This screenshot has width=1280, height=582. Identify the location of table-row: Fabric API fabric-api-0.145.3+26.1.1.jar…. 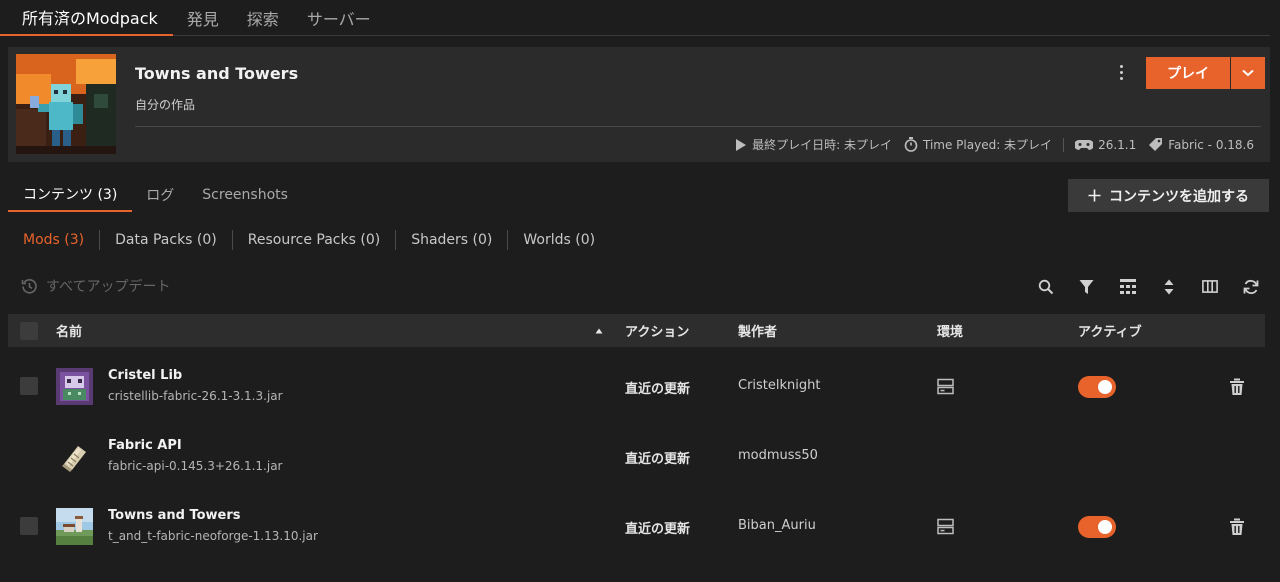
(636, 456).